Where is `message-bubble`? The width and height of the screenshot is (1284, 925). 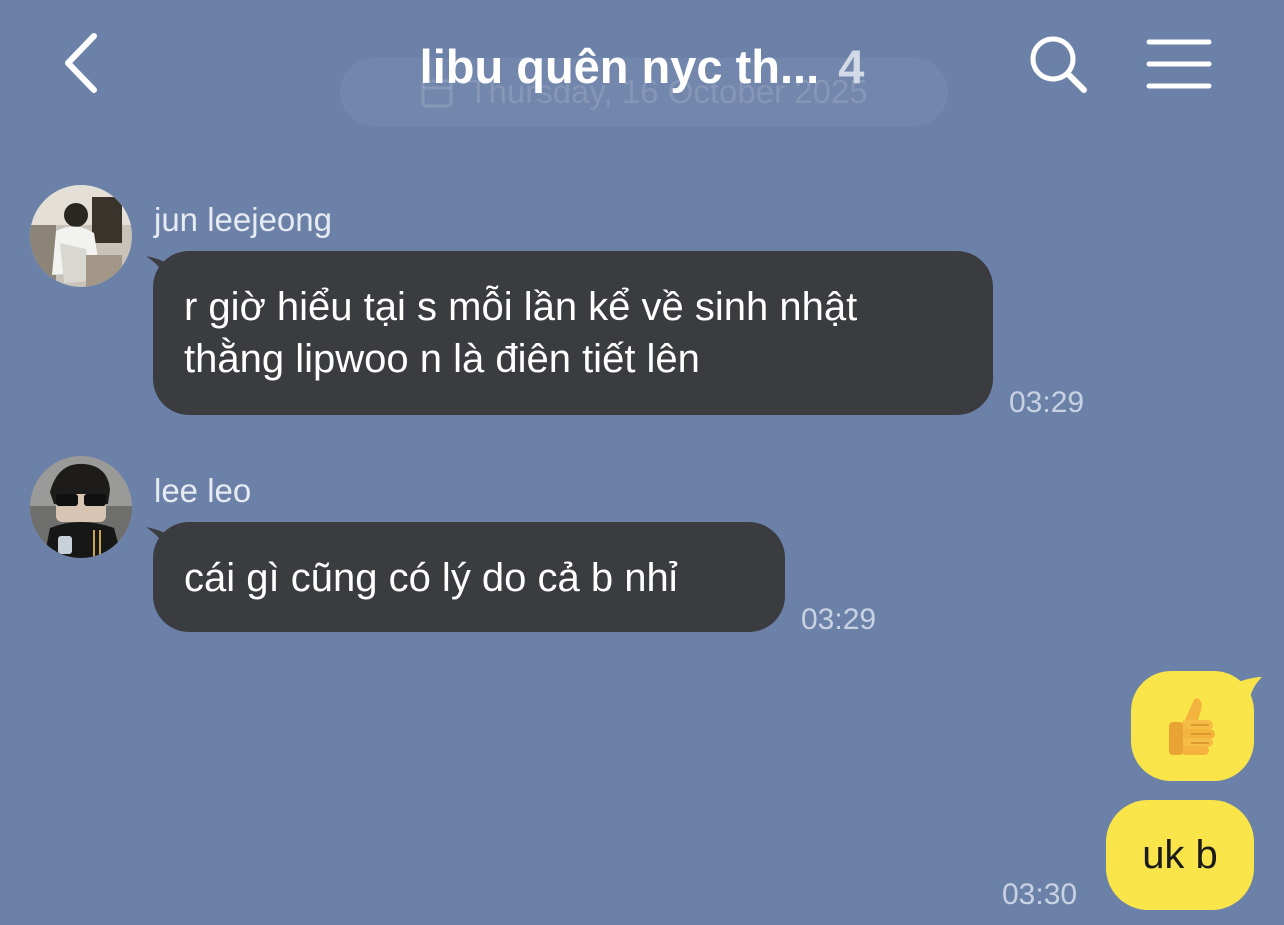
message-bubble is located at coordinates (1192, 726).